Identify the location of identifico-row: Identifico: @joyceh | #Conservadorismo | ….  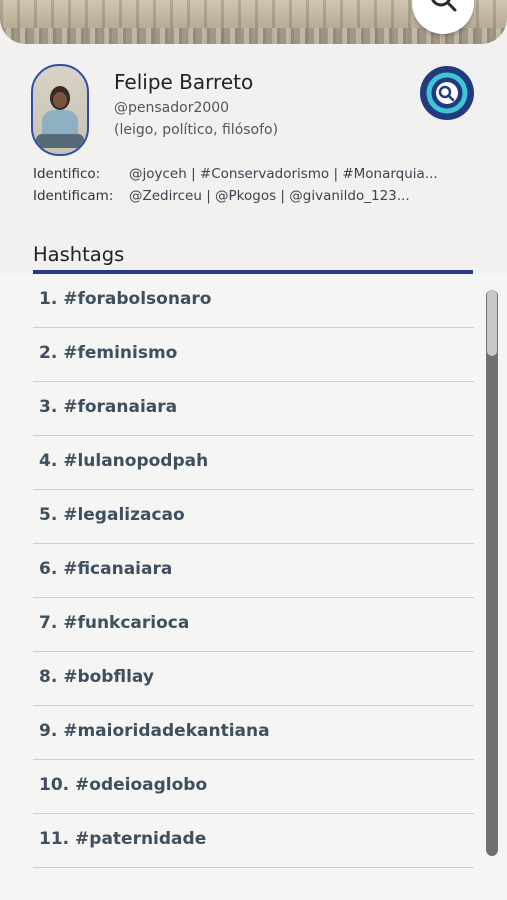
(235, 174).